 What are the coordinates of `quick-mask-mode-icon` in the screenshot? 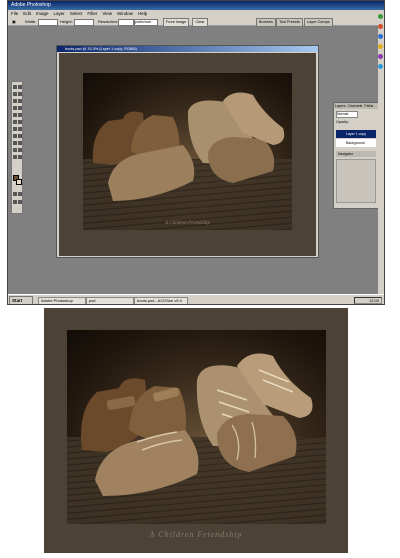 It's located at (20, 194).